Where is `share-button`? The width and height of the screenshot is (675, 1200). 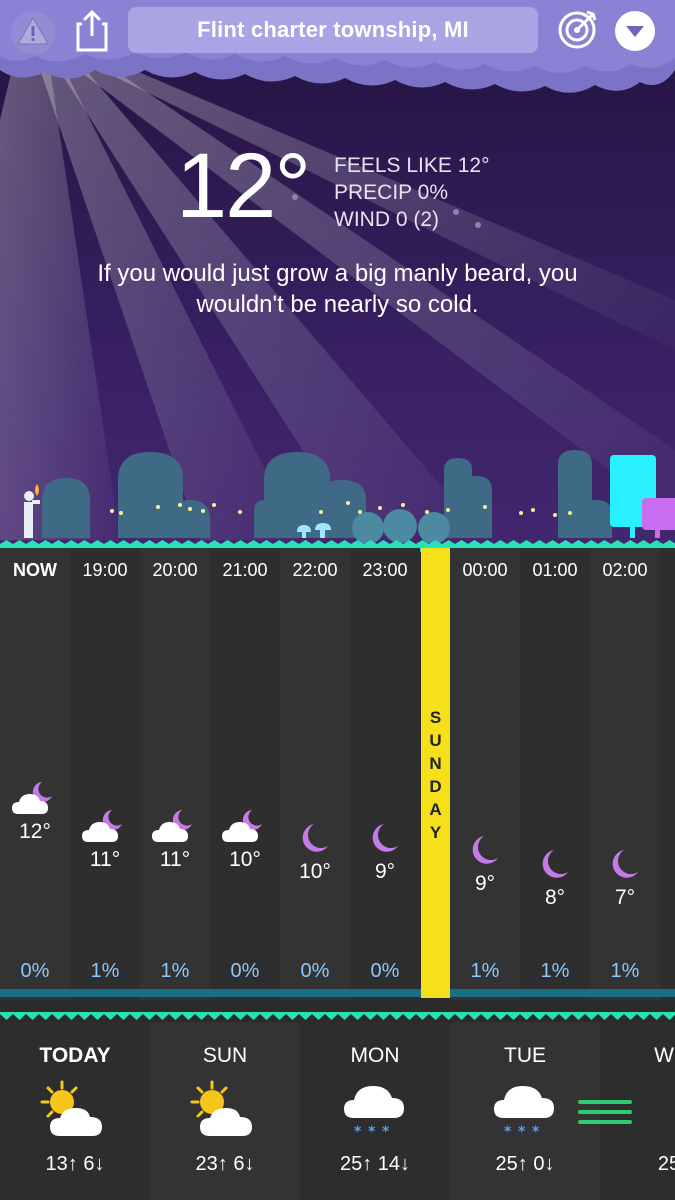
share-button is located at coordinates (92, 30).